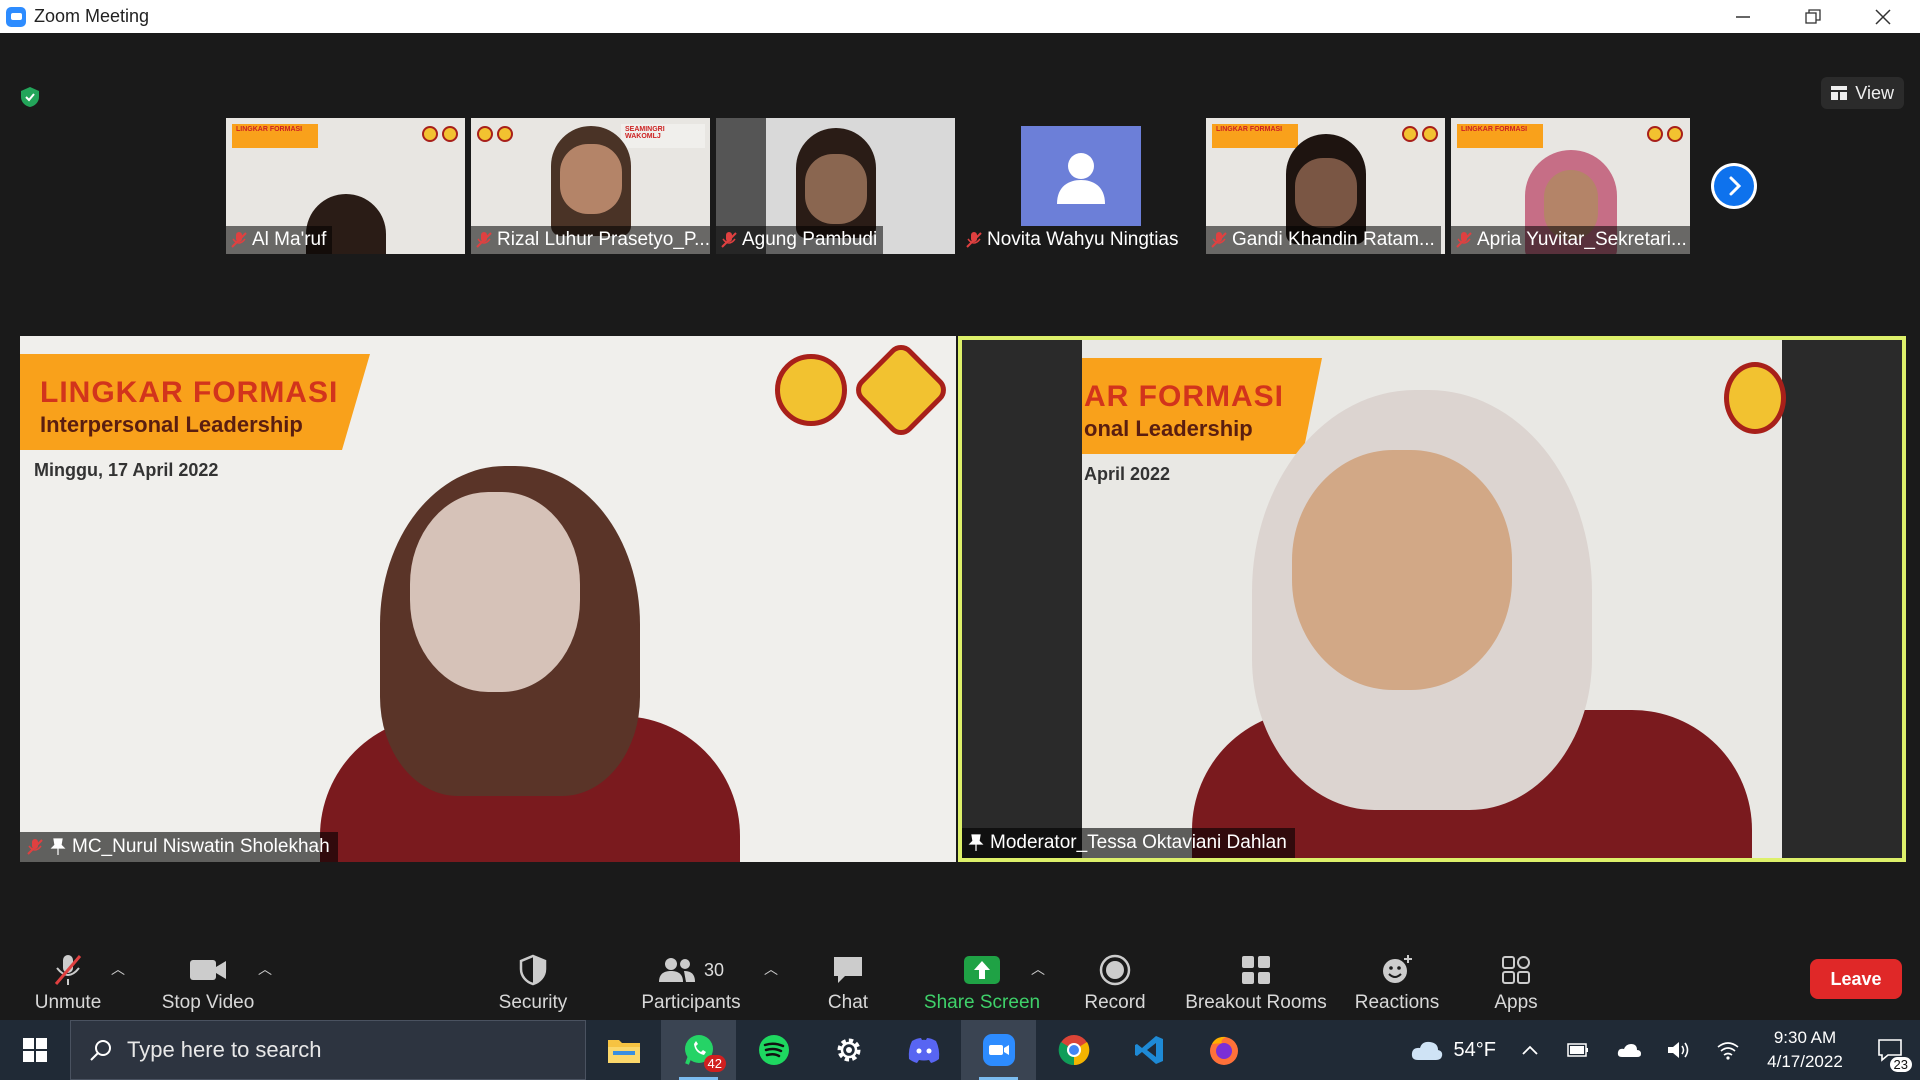 The image size is (1920, 1080). I want to click on battery-icon, so click(1578, 1050).